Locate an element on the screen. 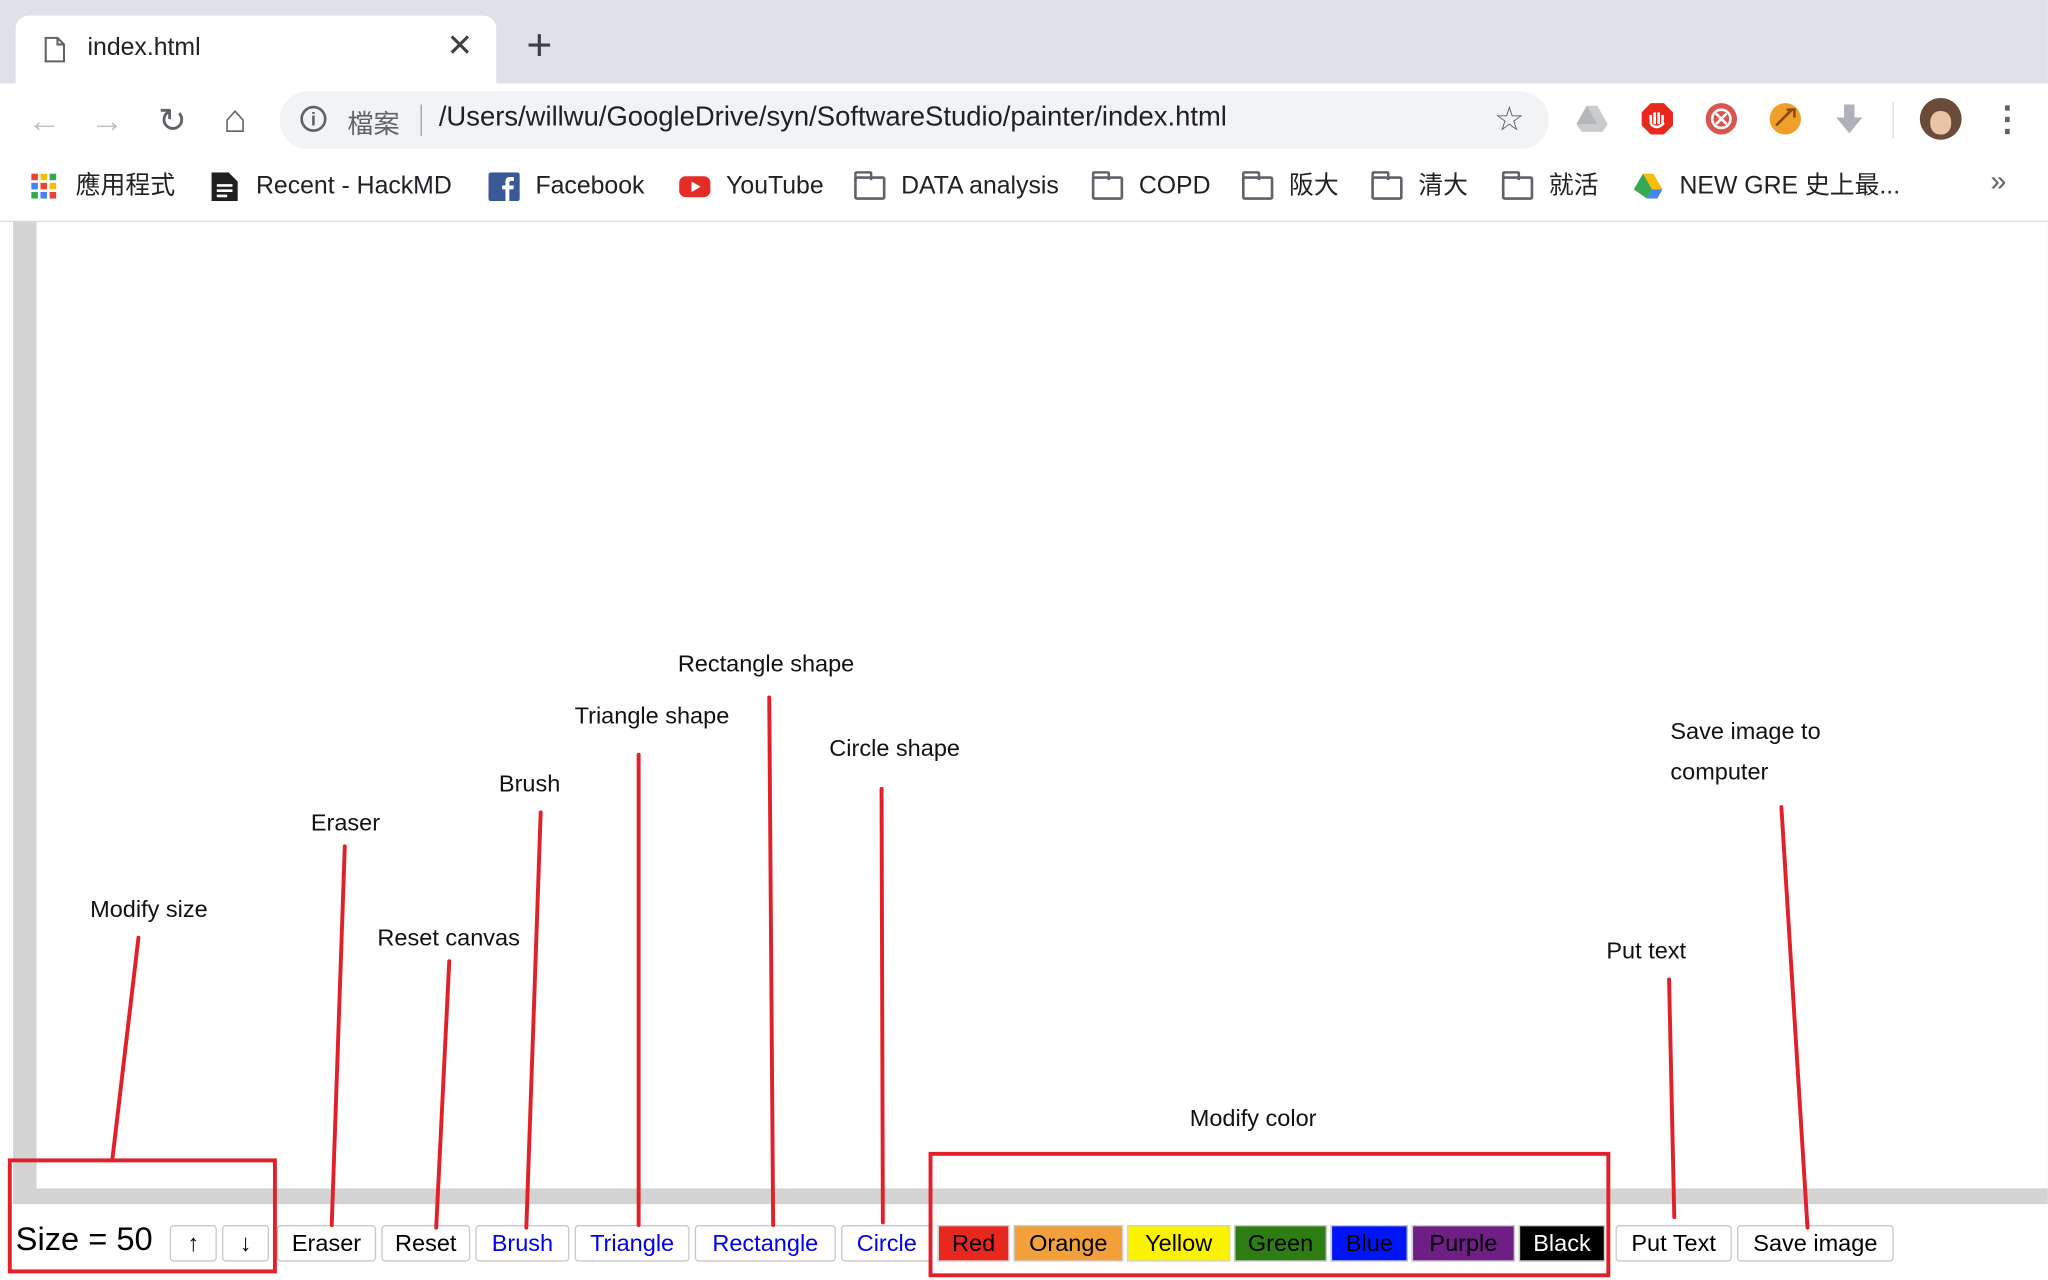 The image size is (2048, 1280). annotation-triangle-shape: Triangle shape is located at coordinates (652, 715).